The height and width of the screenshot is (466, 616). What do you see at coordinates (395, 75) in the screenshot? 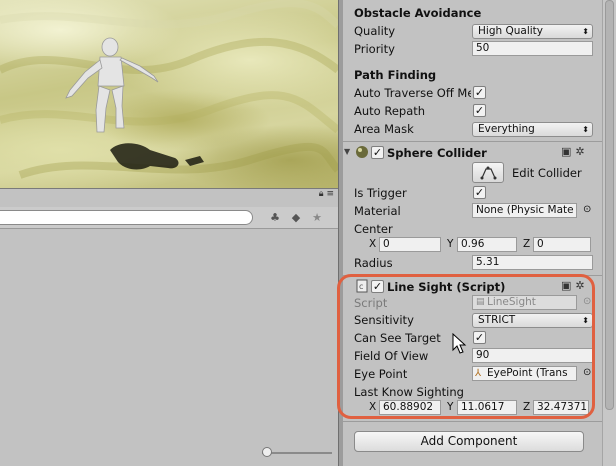
I see `path-finding-header: Path Finding` at bounding box center [395, 75].